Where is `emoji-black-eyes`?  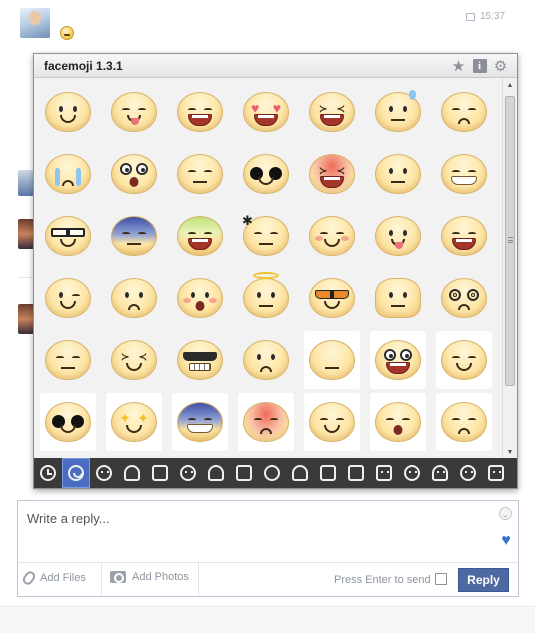 emoji-black-eyes is located at coordinates (68, 422).